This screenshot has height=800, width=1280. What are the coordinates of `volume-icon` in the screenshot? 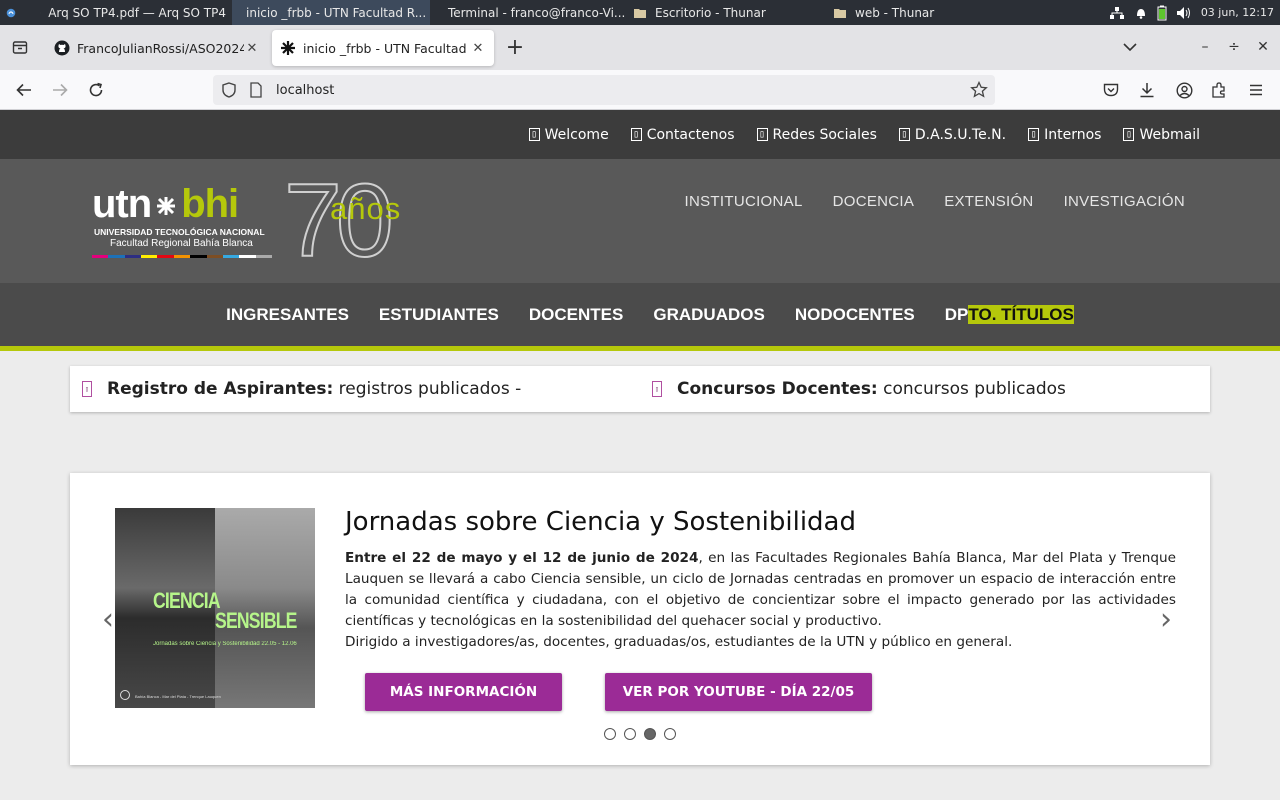 It's located at (1184, 13).